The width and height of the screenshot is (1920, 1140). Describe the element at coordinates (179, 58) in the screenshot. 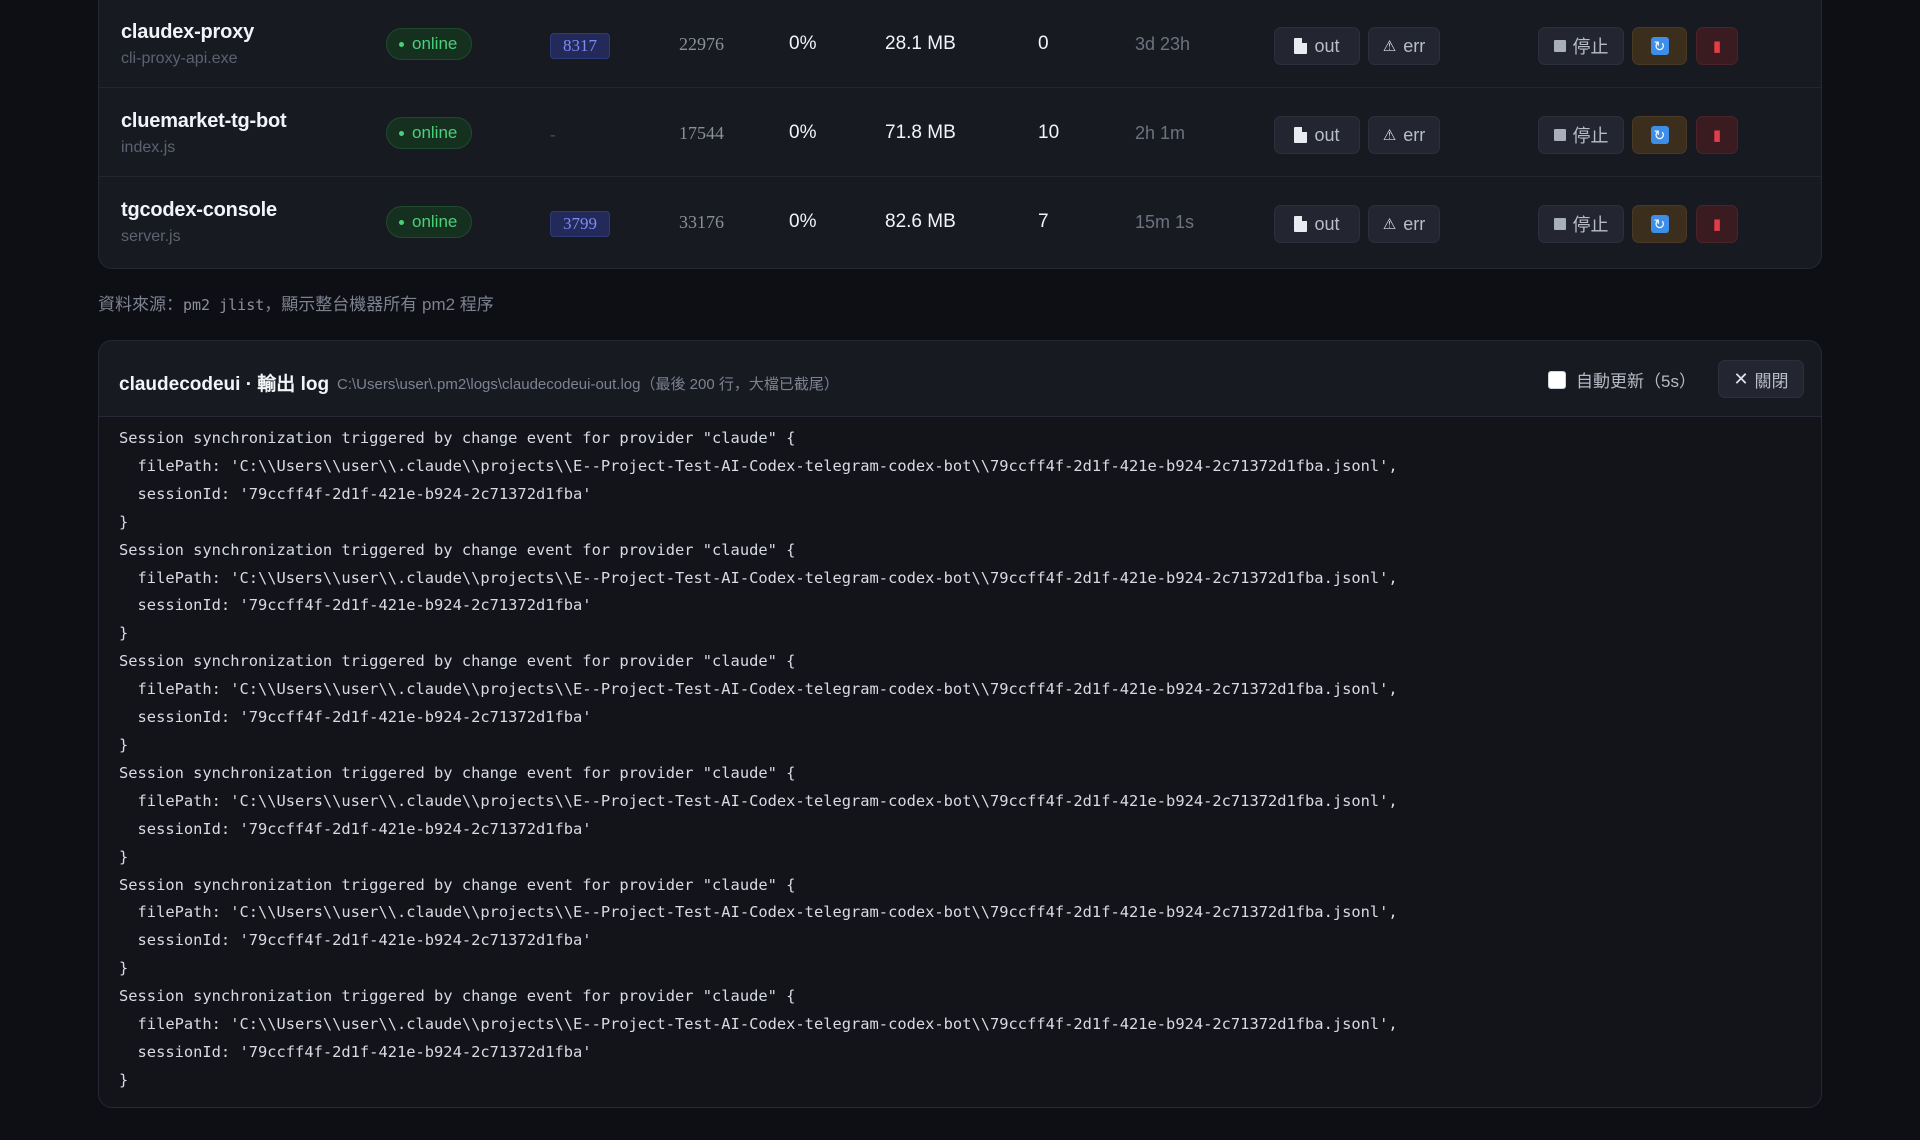

I see `process-script: cli-proxy-api.exe` at that location.